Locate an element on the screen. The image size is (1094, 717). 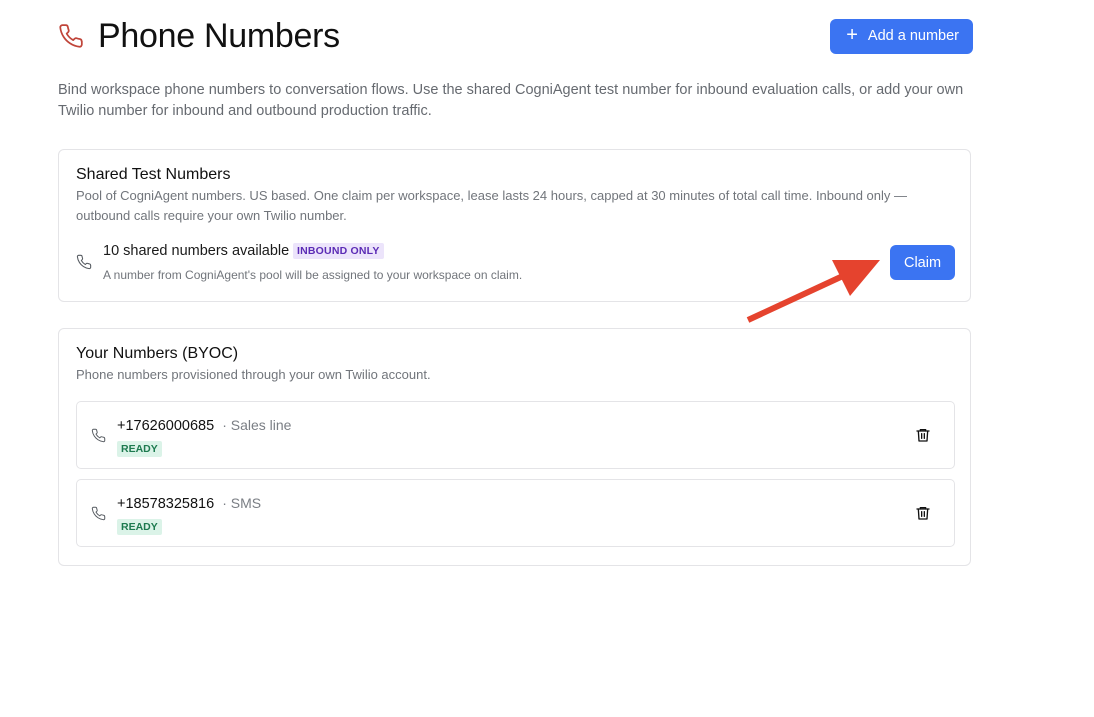
number-line: +17626000685 · Sales line is located at coordinates (204, 425).